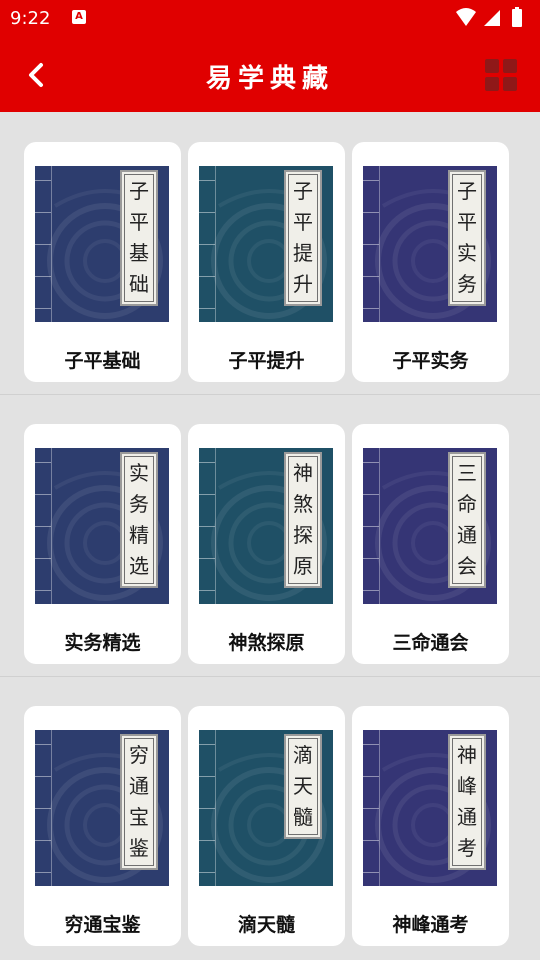 The width and height of the screenshot is (540, 960). Describe the element at coordinates (102, 244) in the screenshot. I see `book-cover-image: 子平基础` at that location.